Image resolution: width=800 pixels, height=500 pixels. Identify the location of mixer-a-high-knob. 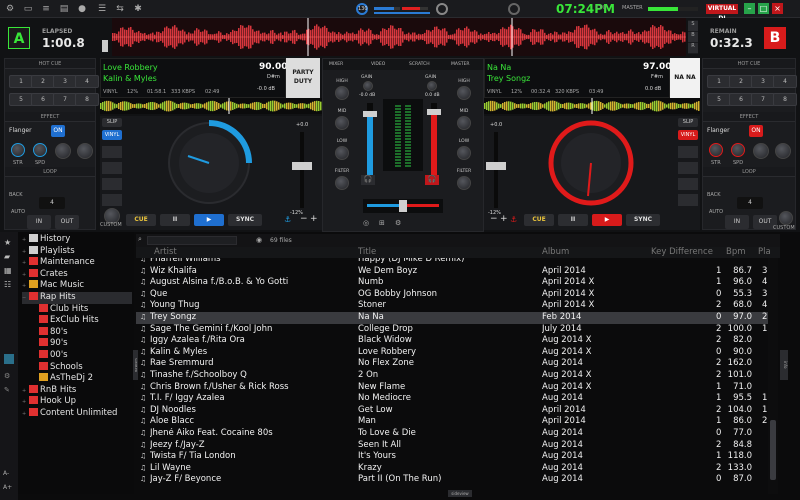
(342, 93).